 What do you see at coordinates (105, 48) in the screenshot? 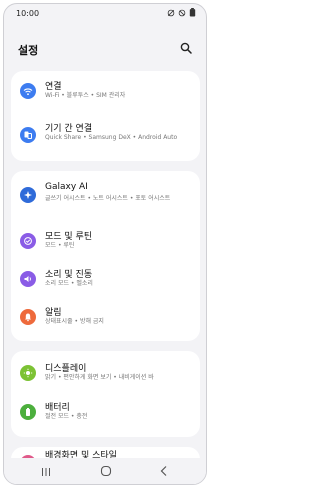
I see `header: 설정` at bounding box center [105, 48].